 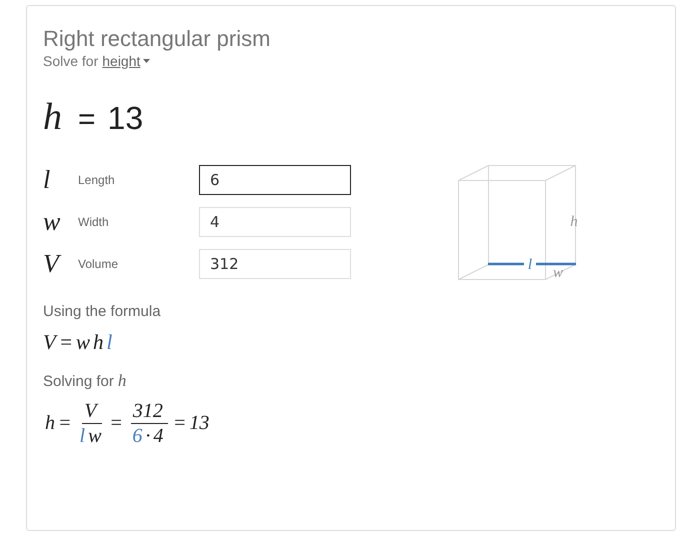 I want to click on edge-label: l, so click(x=530, y=265).